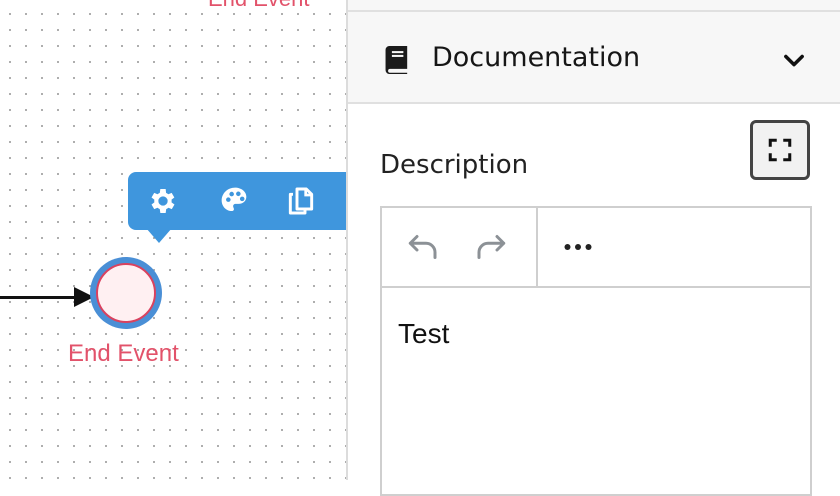 This screenshot has height=496, width=840. Describe the element at coordinates (423, 334) in the screenshot. I see `description-text: Test` at that location.